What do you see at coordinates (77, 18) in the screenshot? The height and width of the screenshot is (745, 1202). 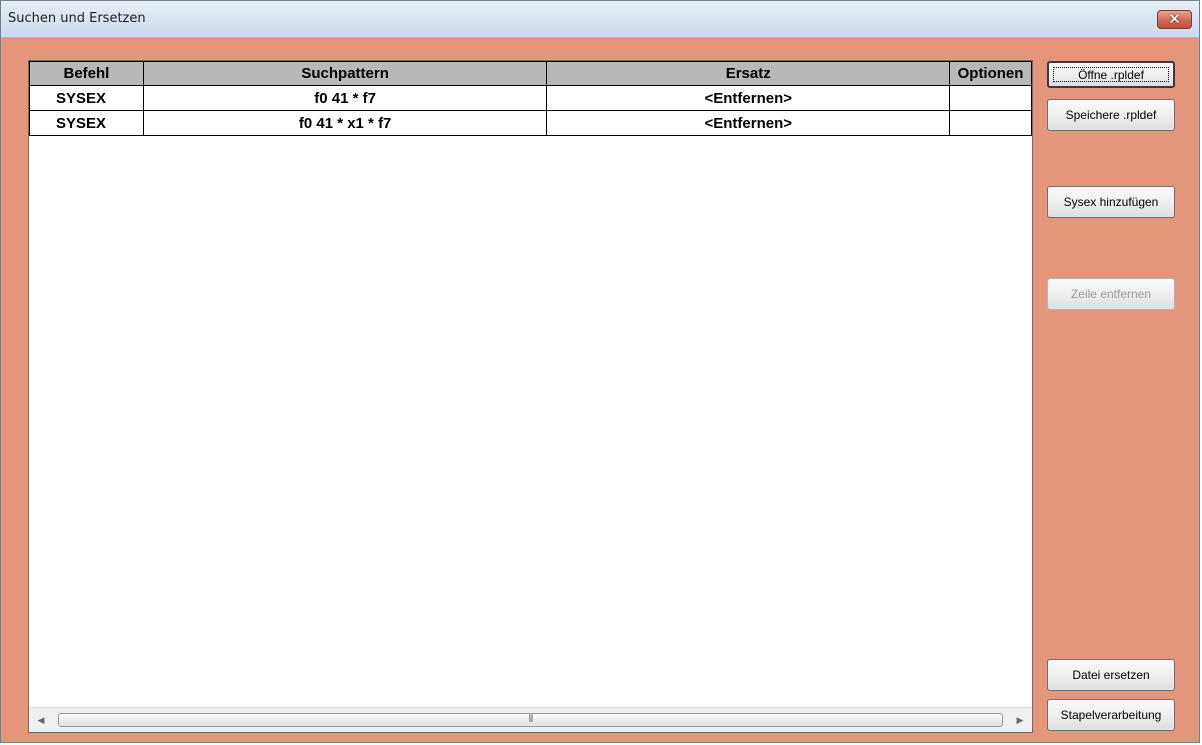 I see `window-title: Suchen und Ersetzen` at bounding box center [77, 18].